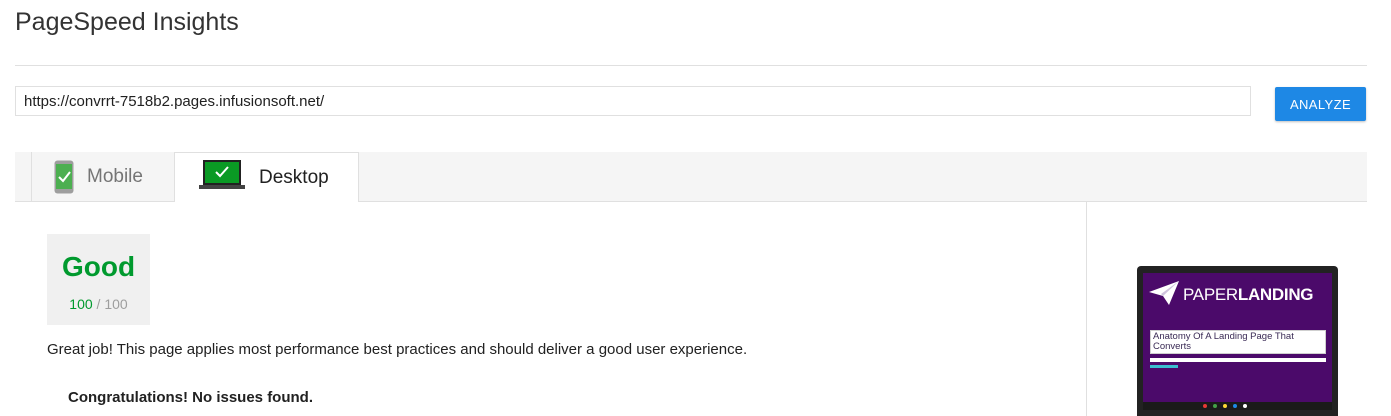 The height and width of the screenshot is (416, 1391). Describe the element at coordinates (191, 397) in the screenshot. I see `issues-heading: Congratulations! No issues found.` at that location.